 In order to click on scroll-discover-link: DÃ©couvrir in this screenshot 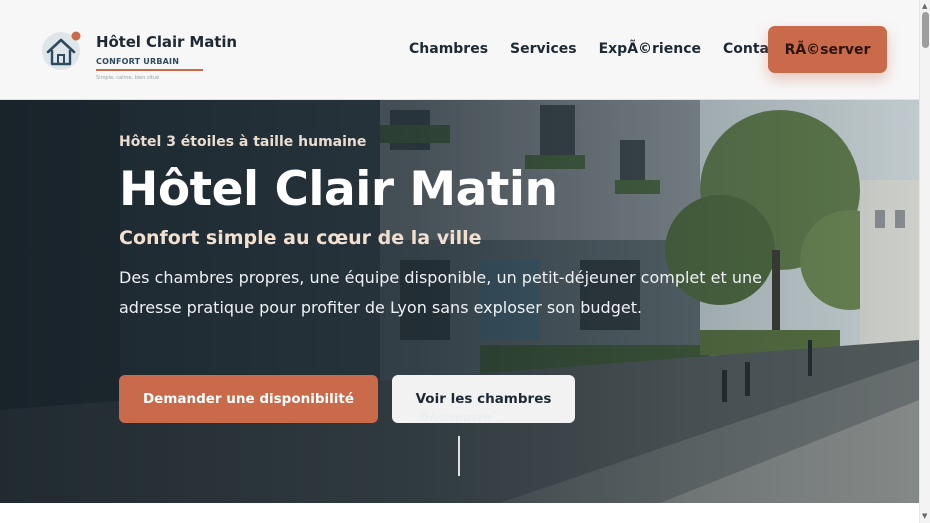, I will do `click(456, 417)`.